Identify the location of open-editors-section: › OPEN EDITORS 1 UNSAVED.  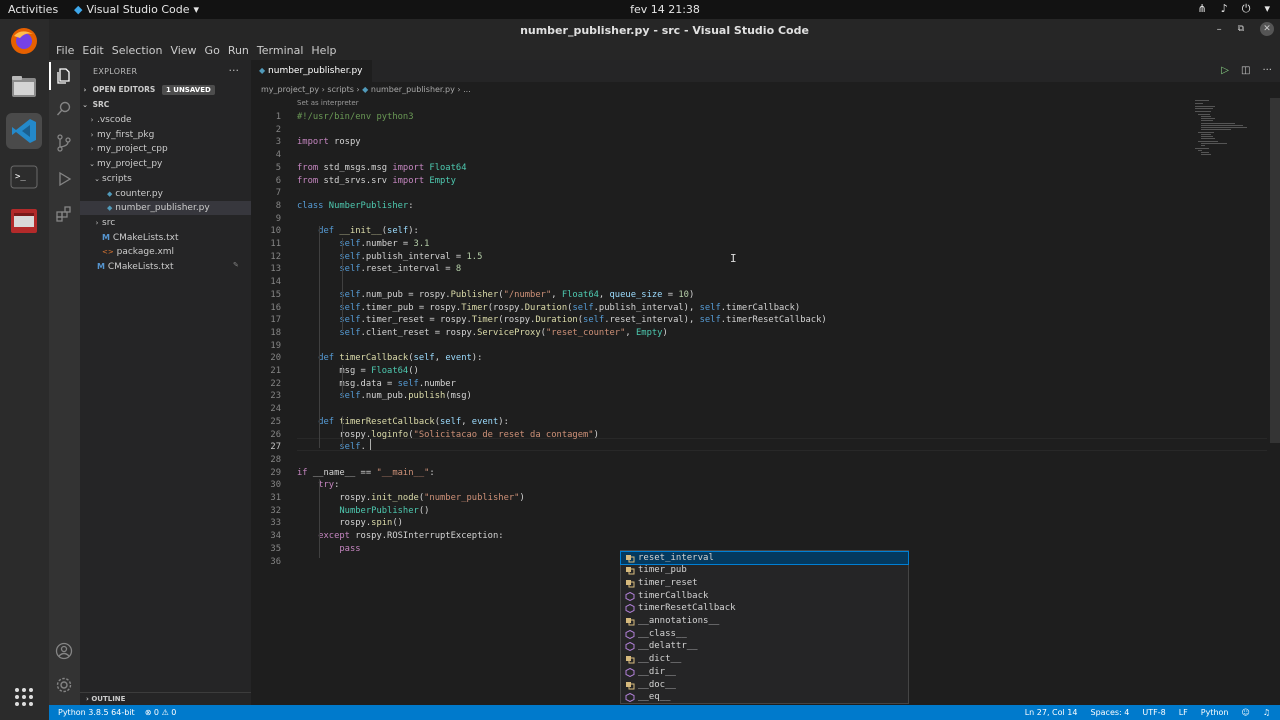
(165, 90).